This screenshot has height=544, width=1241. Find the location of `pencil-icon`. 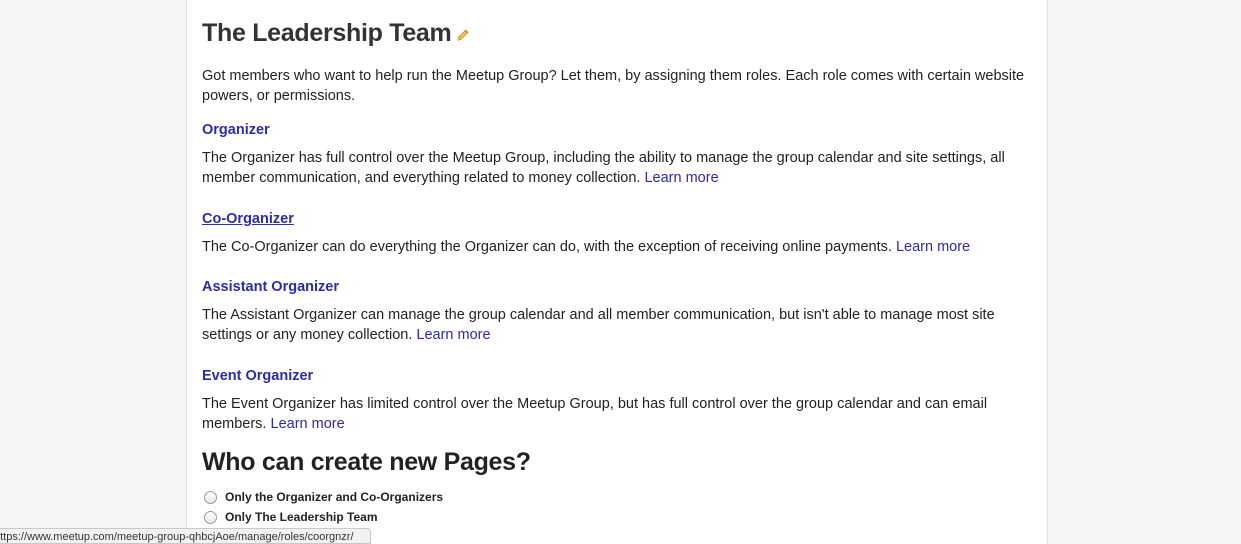

pencil-icon is located at coordinates (462, 35).